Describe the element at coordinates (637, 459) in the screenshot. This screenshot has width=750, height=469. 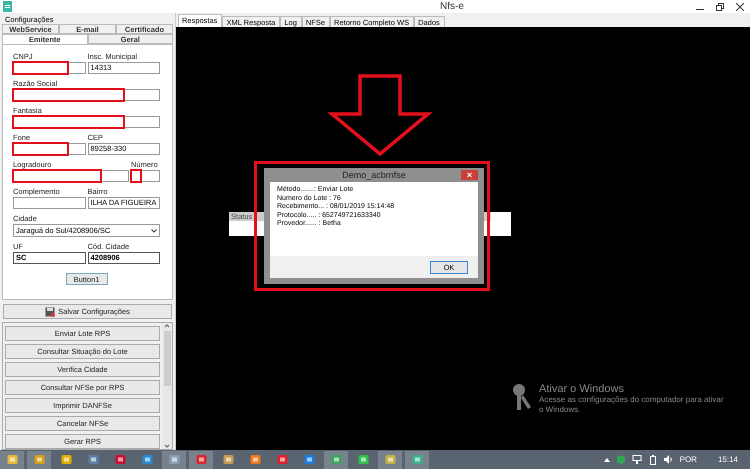
I see `network-icon` at that location.